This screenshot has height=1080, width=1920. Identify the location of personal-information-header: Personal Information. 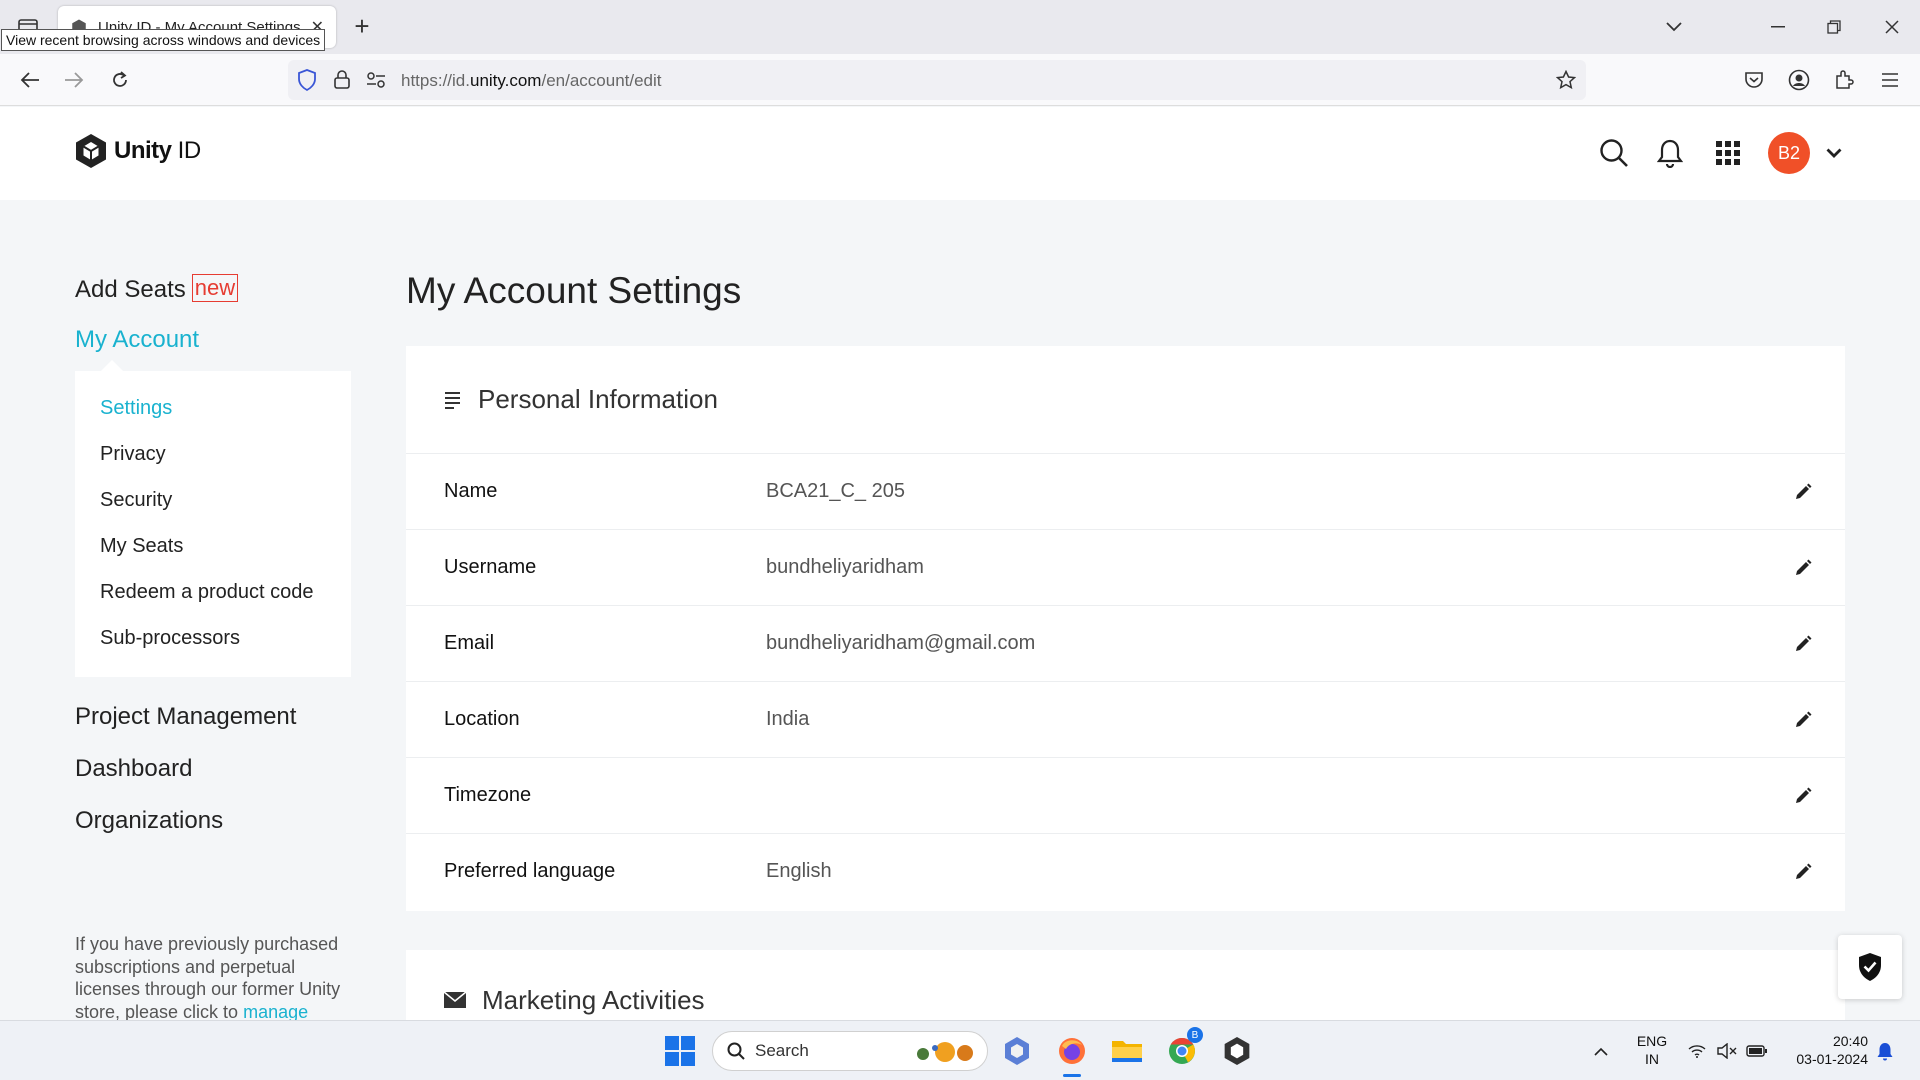
(1125, 400).